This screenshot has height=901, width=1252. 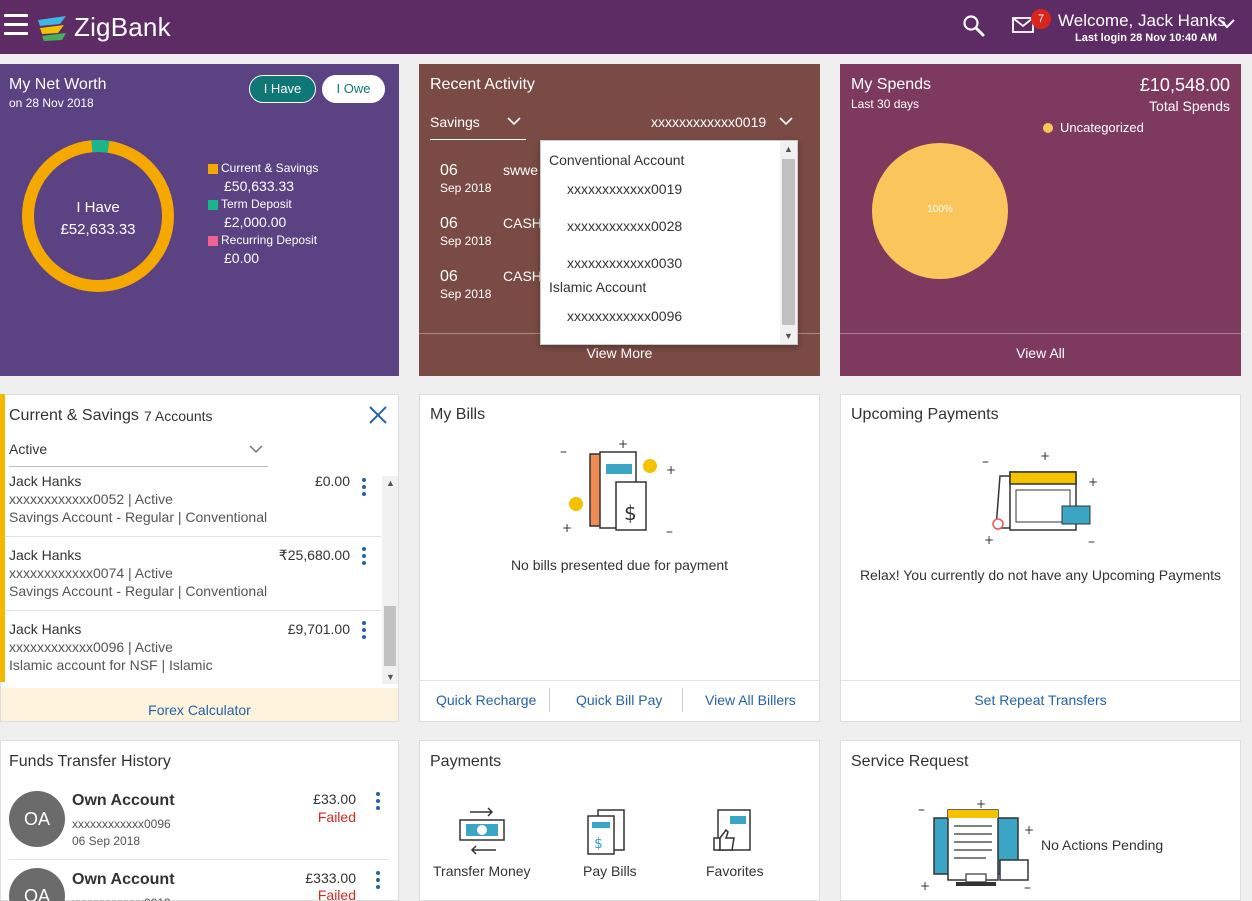 What do you see at coordinates (91, 499) in the screenshot?
I see `account-number: xxxxxxxxxxxx0052 | Active` at bounding box center [91, 499].